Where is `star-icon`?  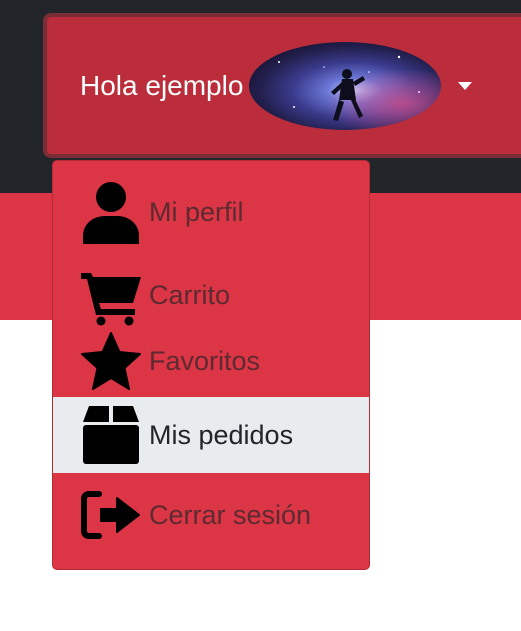
star-icon is located at coordinates (111, 361).